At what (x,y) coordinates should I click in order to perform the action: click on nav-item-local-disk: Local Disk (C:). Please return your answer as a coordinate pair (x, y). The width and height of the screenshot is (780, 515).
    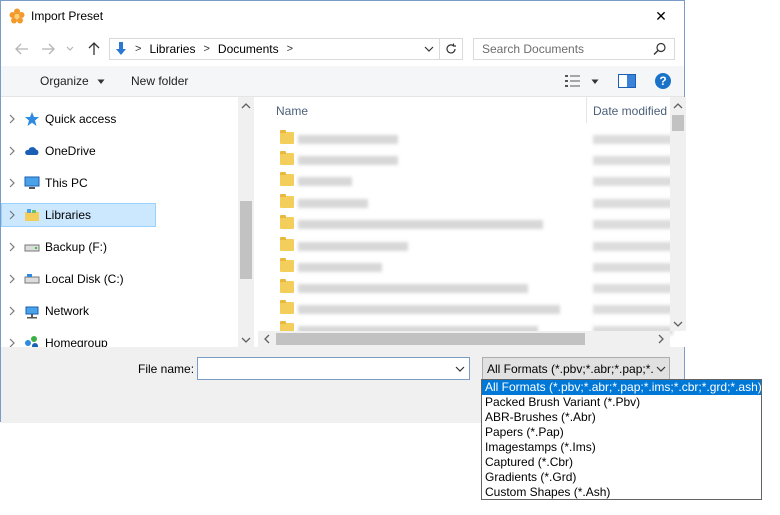
    Looking at the image, I should click on (78, 279).